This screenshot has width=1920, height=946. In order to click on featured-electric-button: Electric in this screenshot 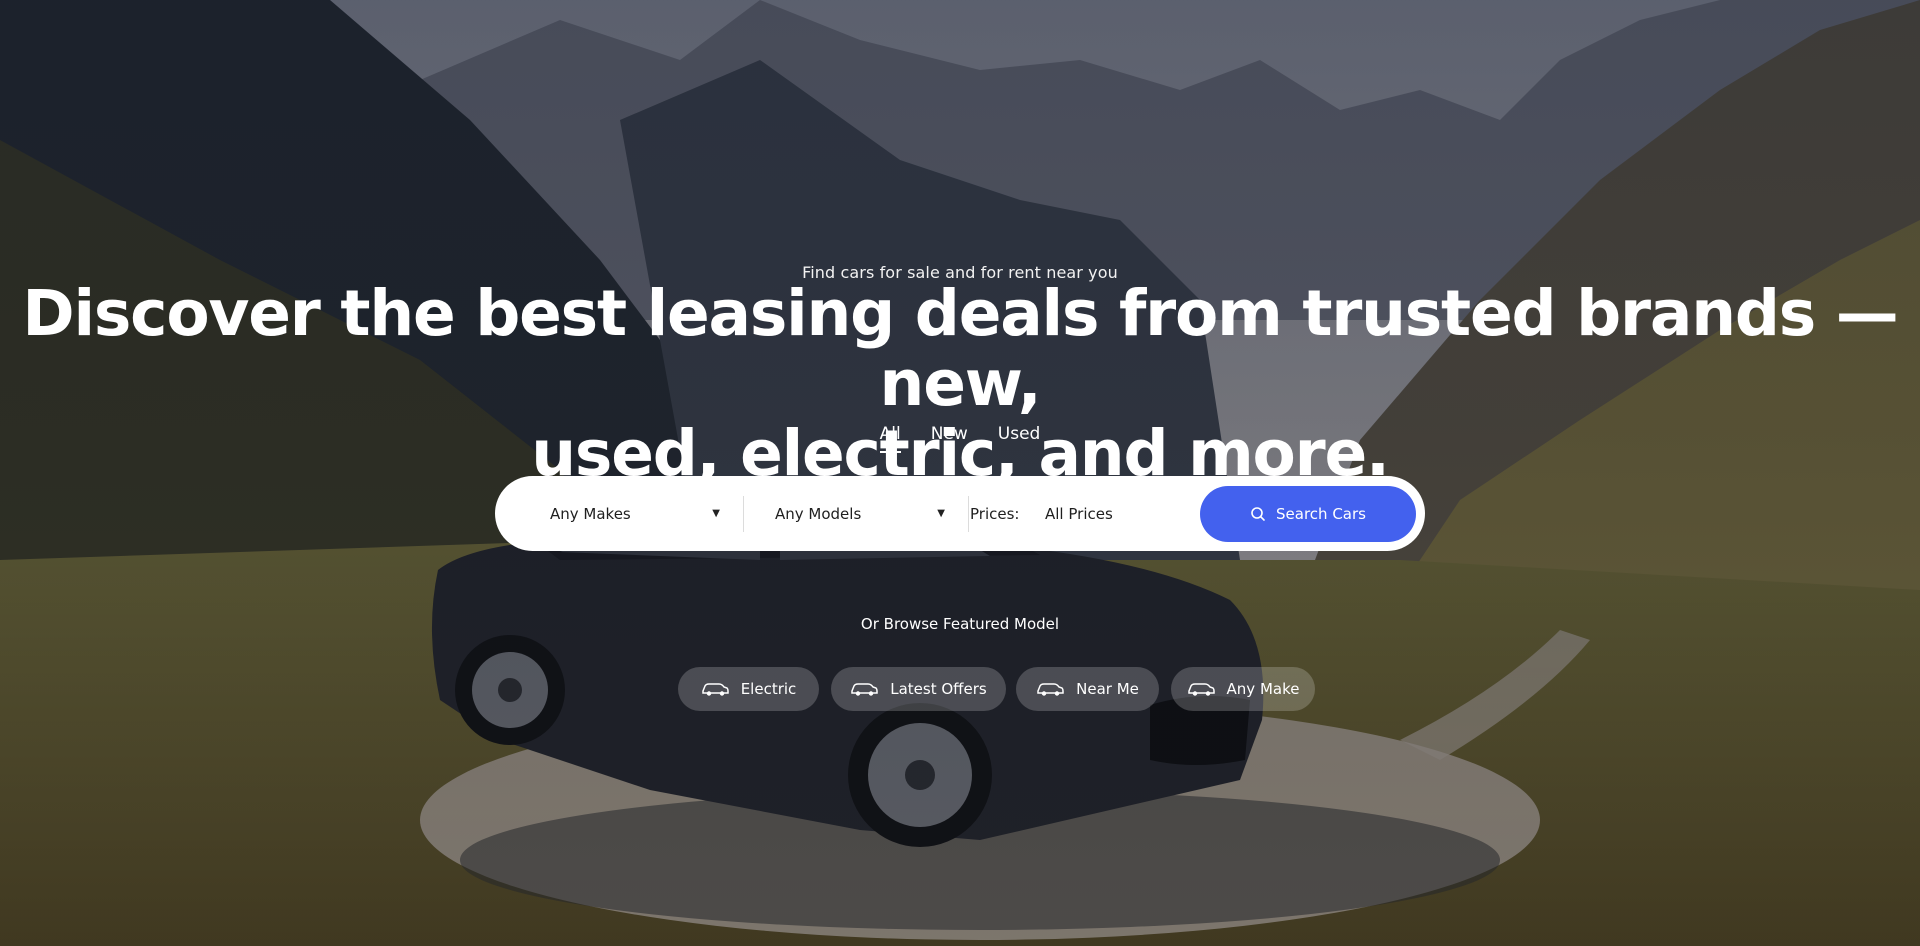, I will do `click(748, 689)`.